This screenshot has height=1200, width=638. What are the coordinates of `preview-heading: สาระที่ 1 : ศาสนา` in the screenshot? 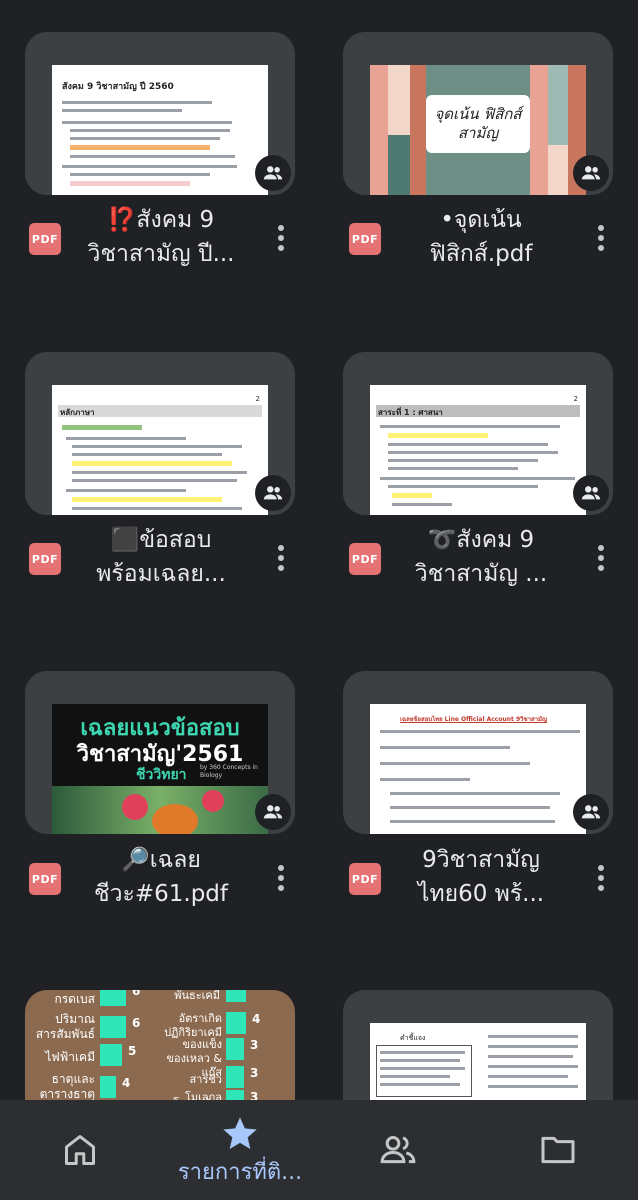 It's located at (410, 412).